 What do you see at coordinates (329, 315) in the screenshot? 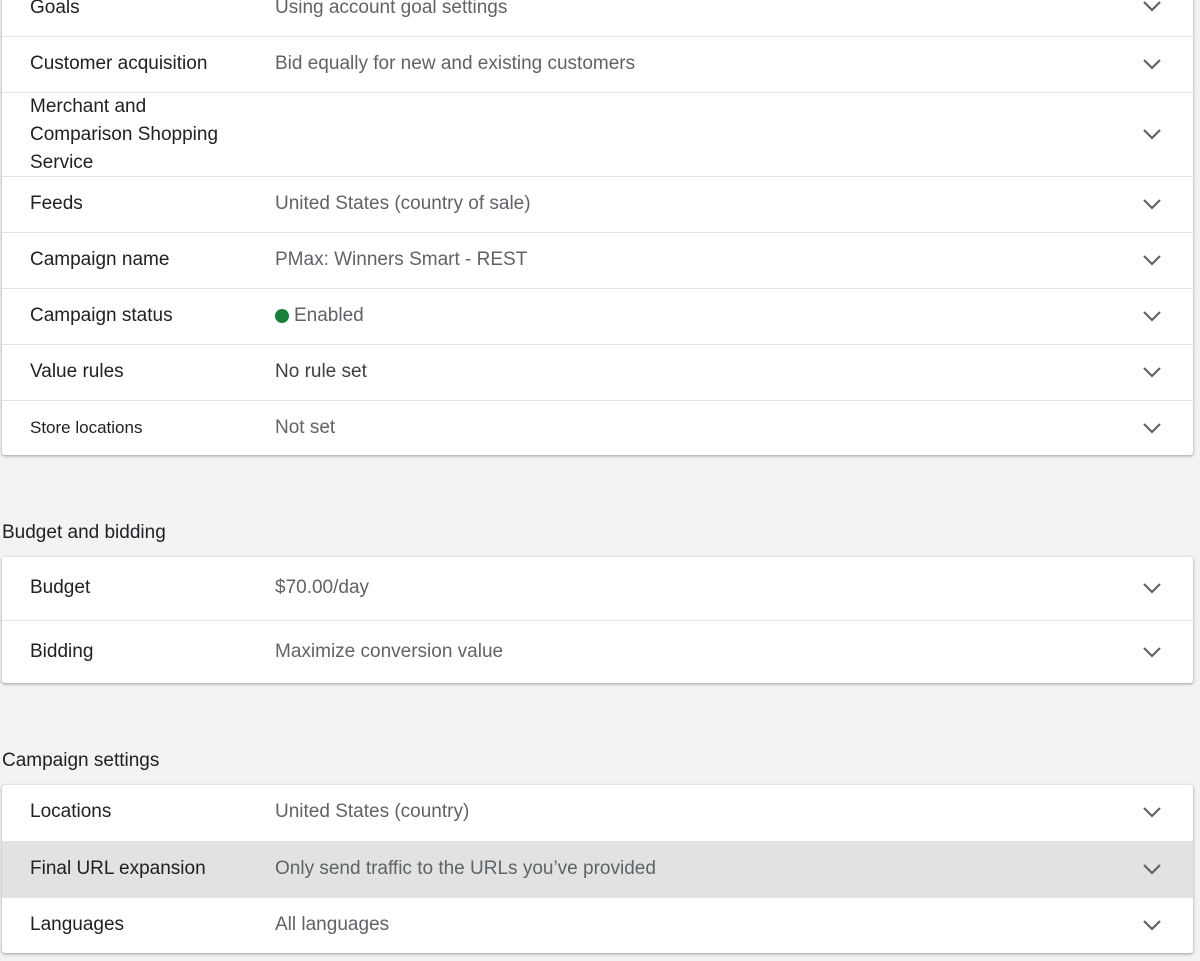
I see `status-text: Enabled` at bounding box center [329, 315].